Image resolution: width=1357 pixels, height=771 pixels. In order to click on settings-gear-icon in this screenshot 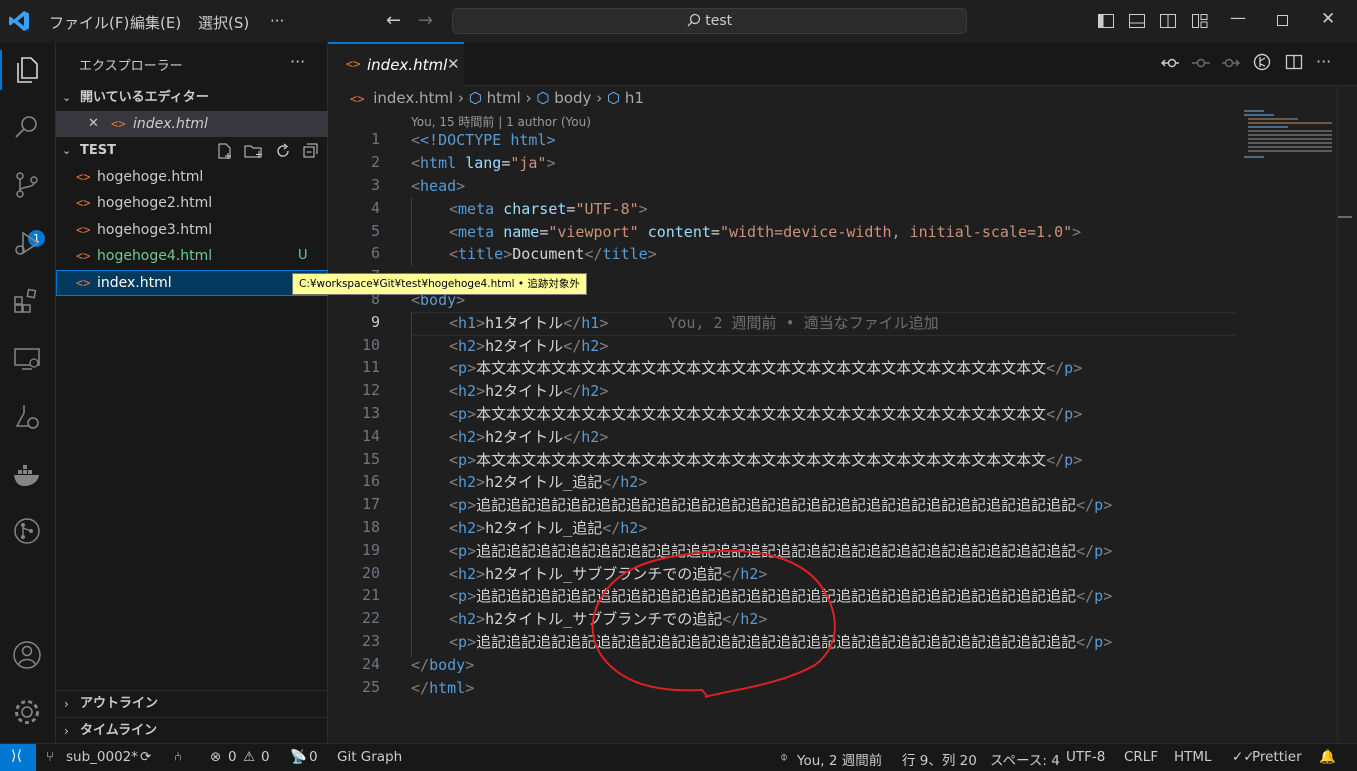, I will do `click(27, 712)`.